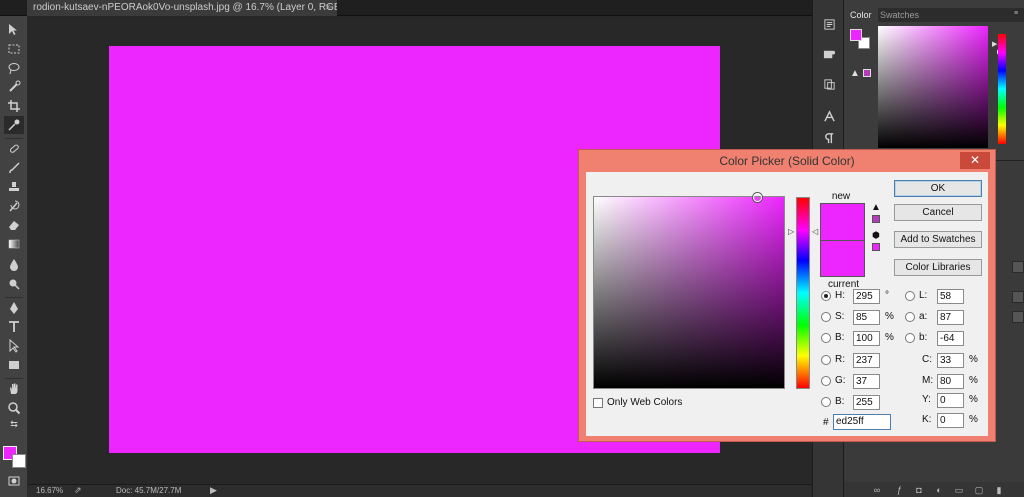 The width and height of the screenshot is (1024, 497). What do you see at coordinates (829, 84) in the screenshot?
I see `properties-panel-icon` at bounding box center [829, 84].